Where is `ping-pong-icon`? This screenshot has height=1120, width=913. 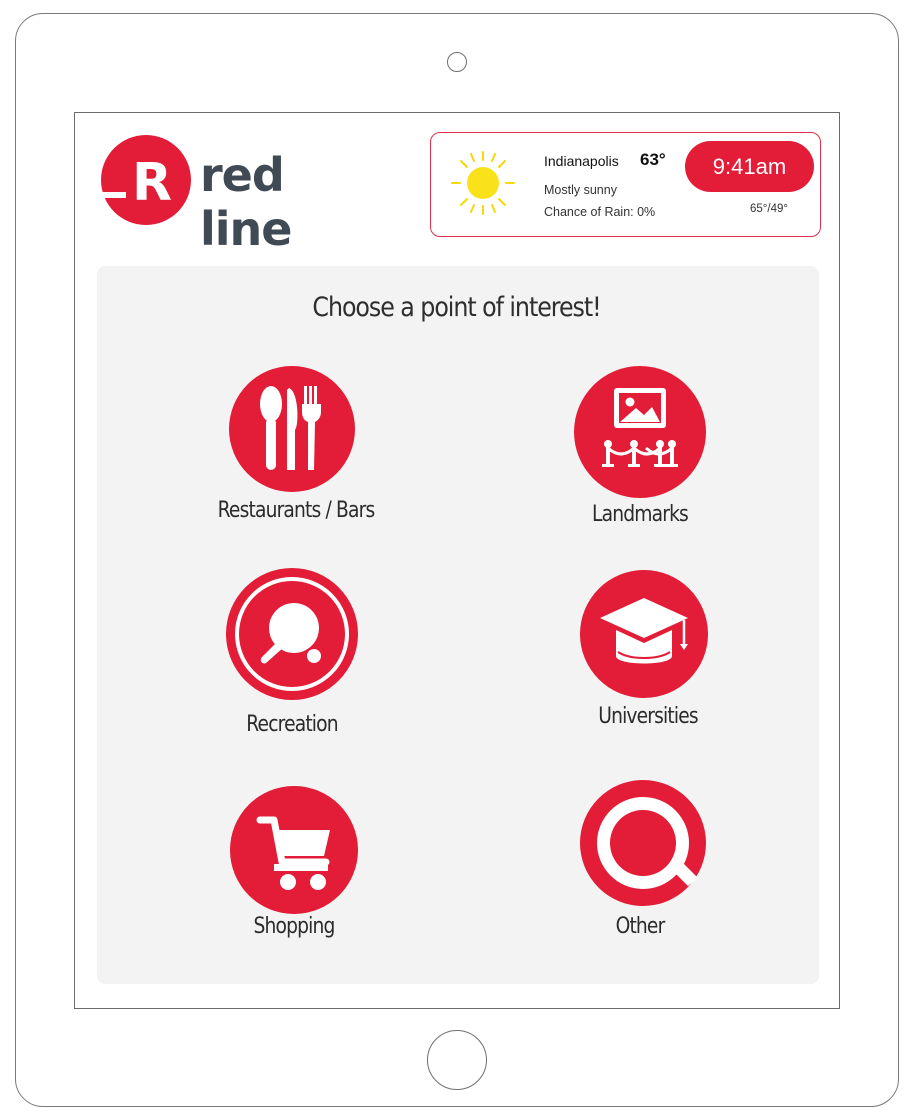 ping-pong-icon is located at coordinates (292, 634).